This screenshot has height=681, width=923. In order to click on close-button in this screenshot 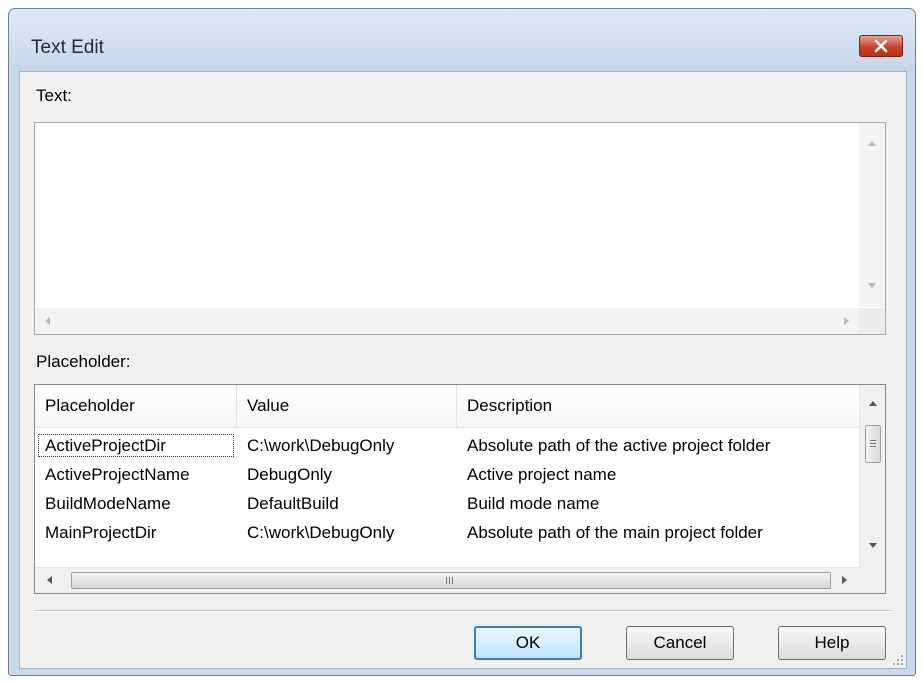, I will do `click(881, 46)`.